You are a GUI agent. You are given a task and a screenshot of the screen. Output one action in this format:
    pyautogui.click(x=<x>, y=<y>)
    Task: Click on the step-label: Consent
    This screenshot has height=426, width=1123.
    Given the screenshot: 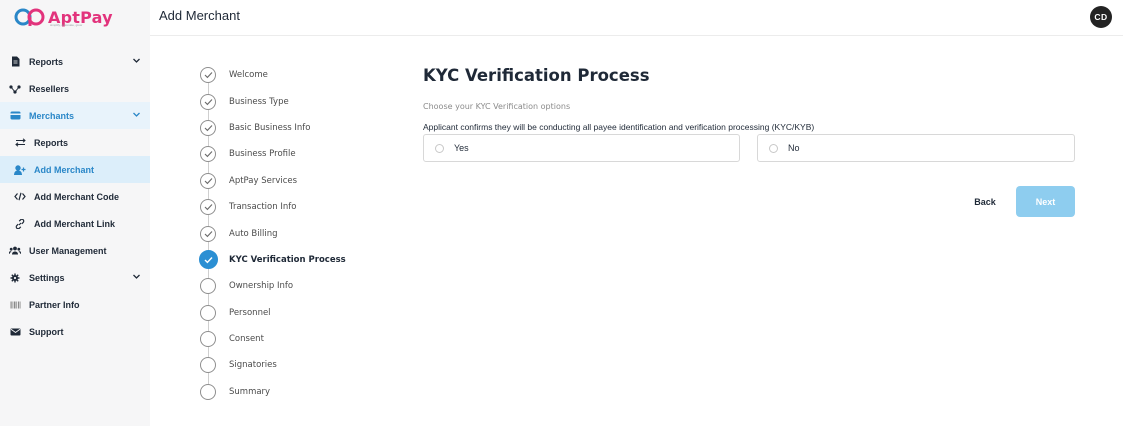 What is the action you would take?
    pyautogui.click(x=246, y=339)
    